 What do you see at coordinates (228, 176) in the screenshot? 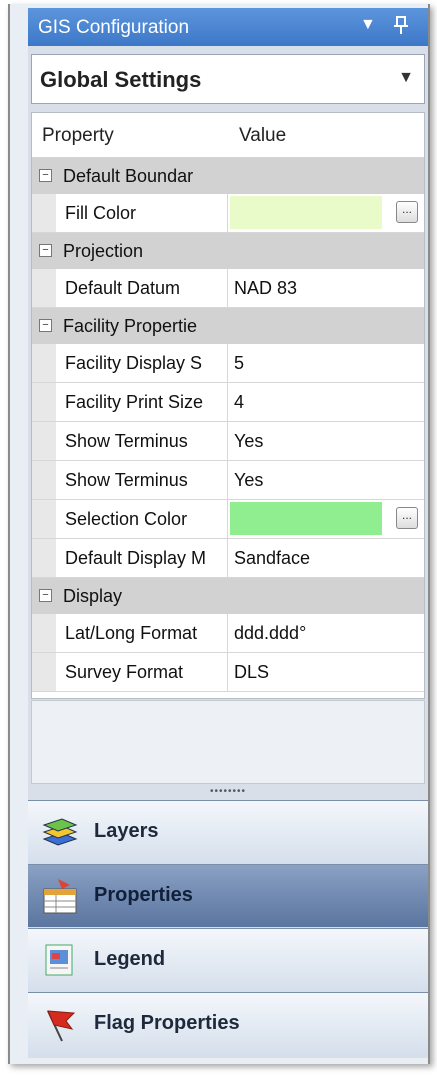
I see `category-default-boundary: − Default Boundar` at bounding box center [228, 176].